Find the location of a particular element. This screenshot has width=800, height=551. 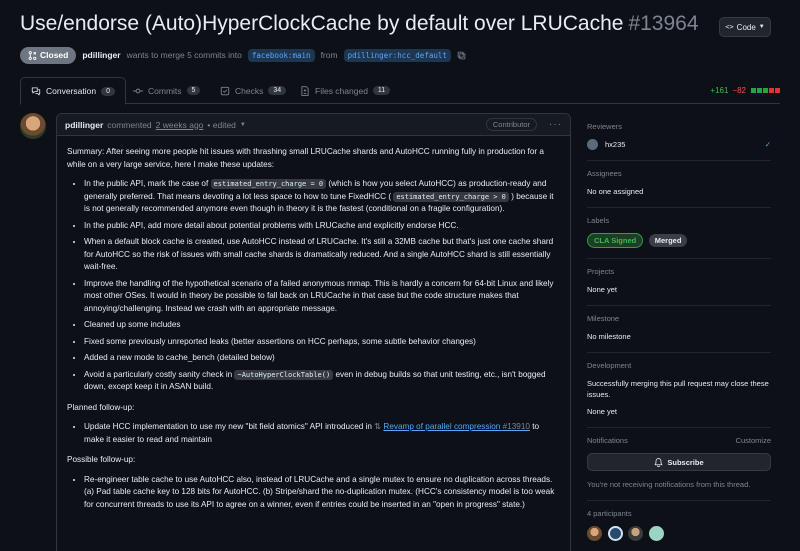

copy-icon is located at coordinates (461, 55).